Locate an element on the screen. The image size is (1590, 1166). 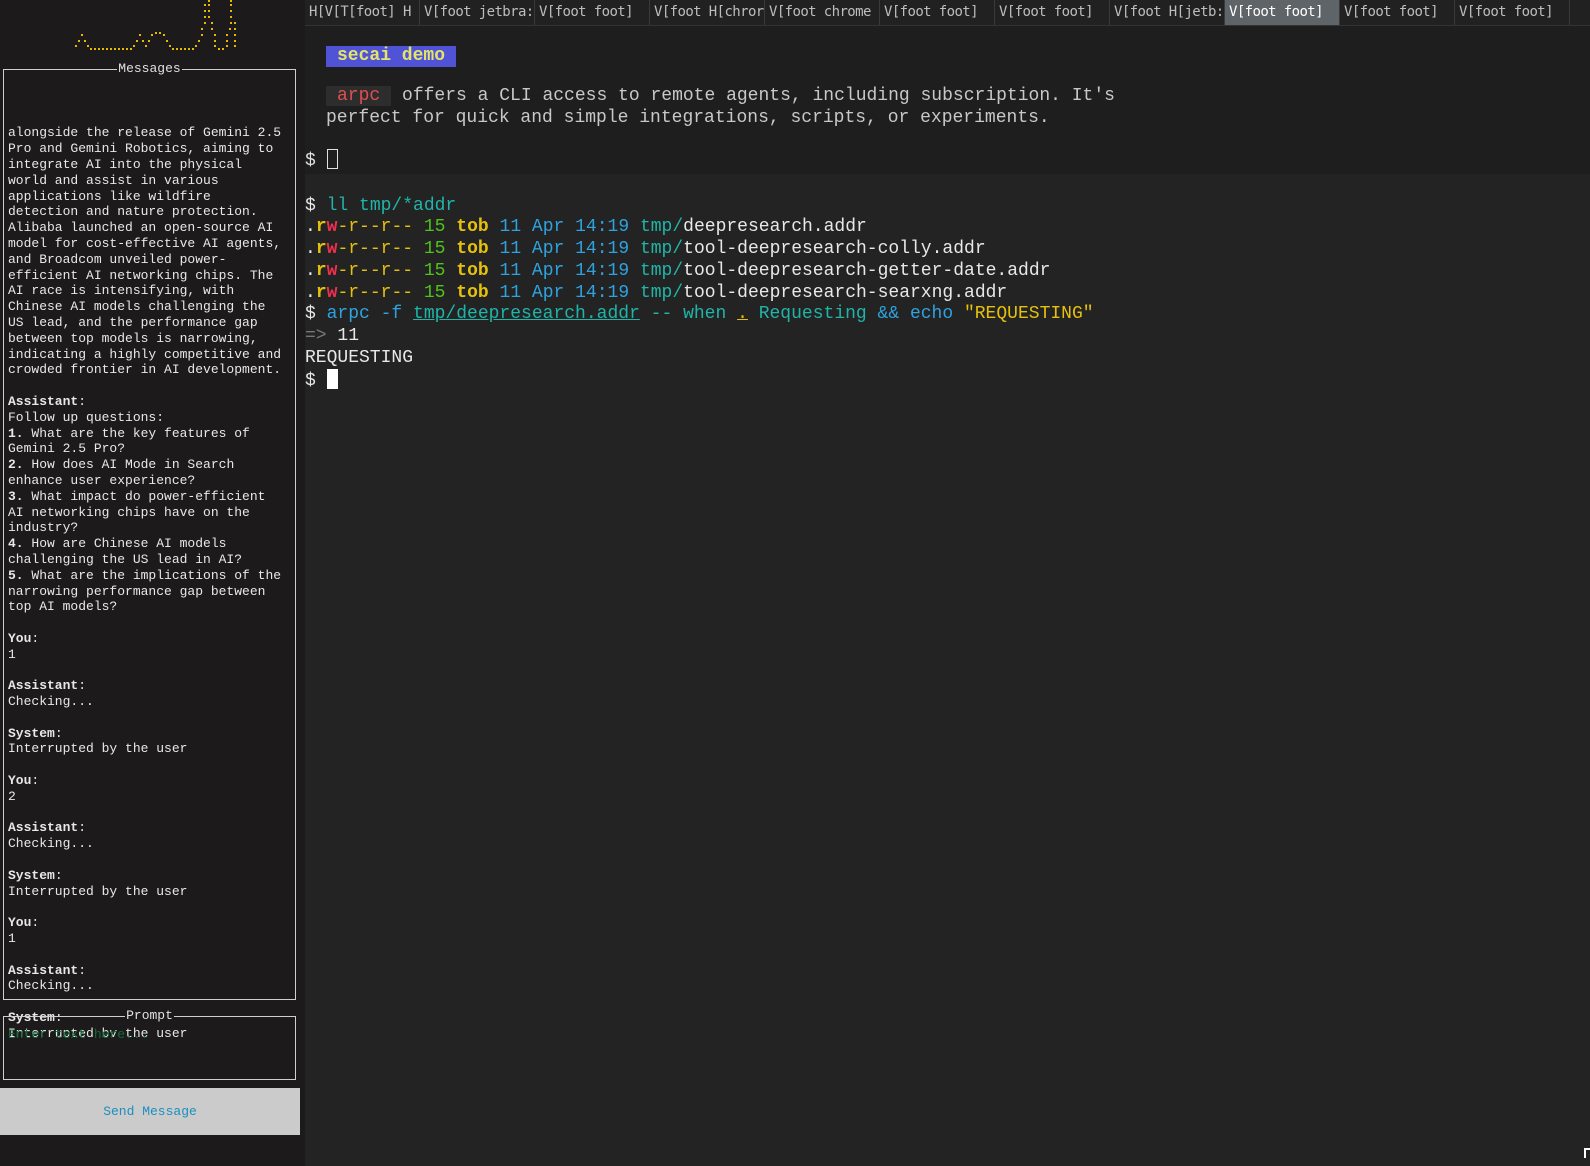
role-label: You is located at coordinates (20, 638).